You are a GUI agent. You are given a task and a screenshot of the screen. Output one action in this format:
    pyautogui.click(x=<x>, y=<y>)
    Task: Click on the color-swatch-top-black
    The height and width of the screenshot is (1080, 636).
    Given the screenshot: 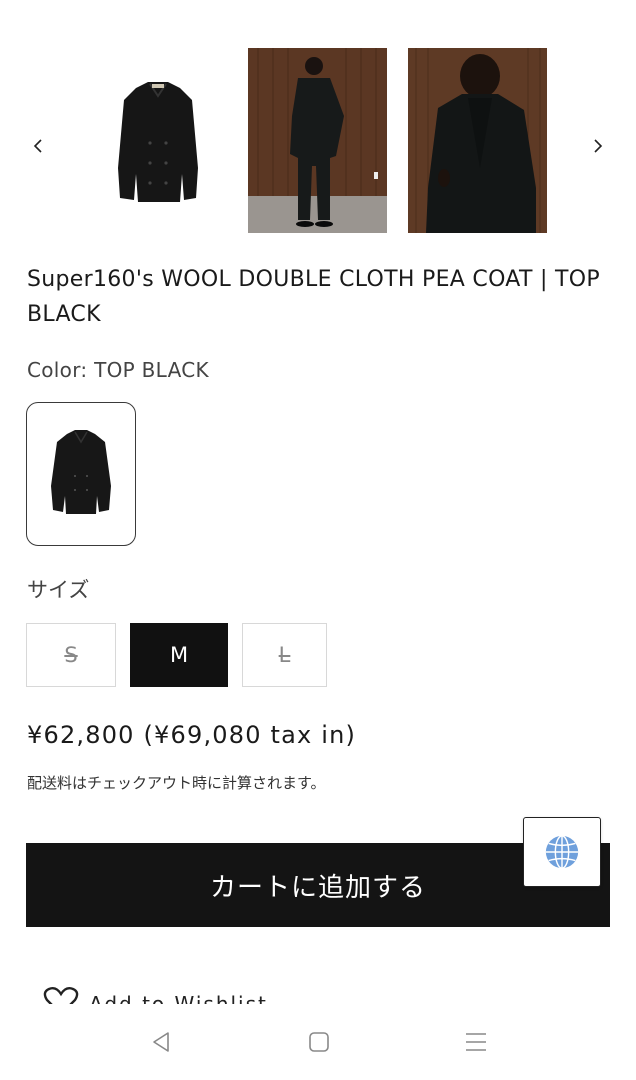 What is the action you would take?
    pyautogui.click(x=81, y=474)
    